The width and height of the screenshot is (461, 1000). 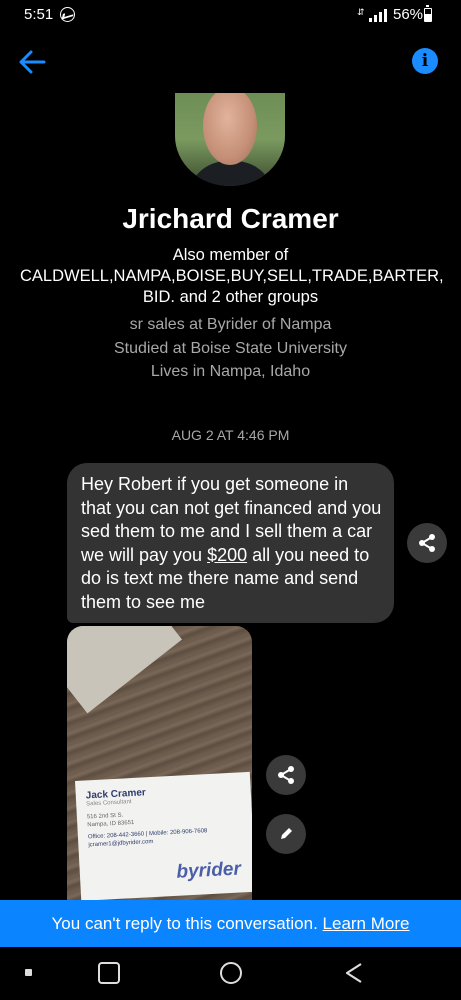 What do you see at coordinates (109, 973) in the screenshot?
I see `overview-button` at bounding box center [109, 973].